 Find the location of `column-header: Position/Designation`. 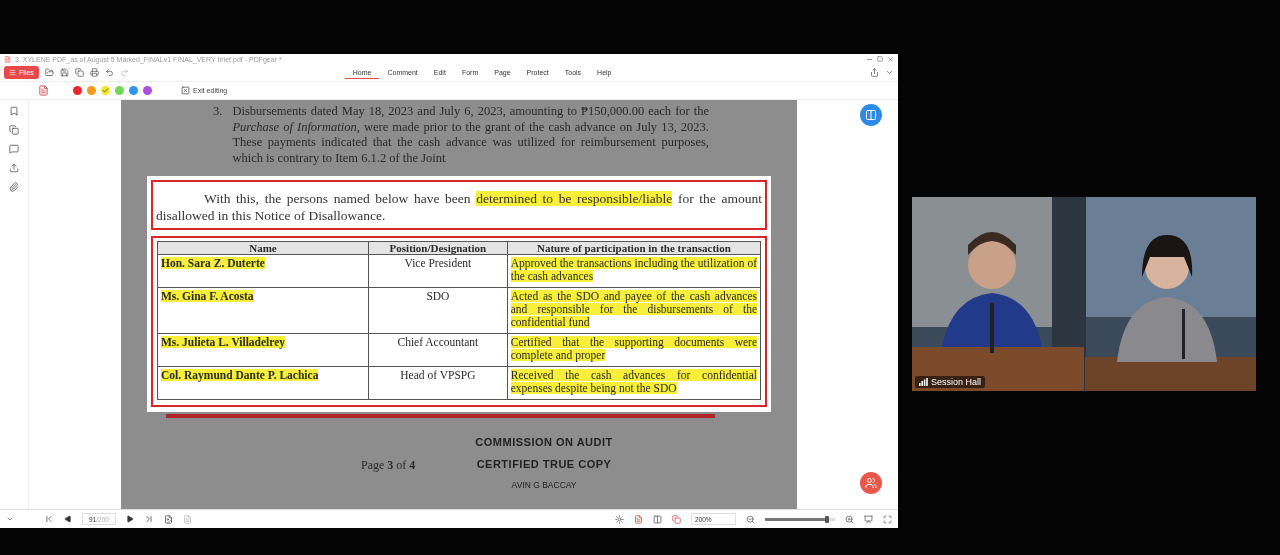

column-header: Position/Designation is located at coordinates (438, 248).